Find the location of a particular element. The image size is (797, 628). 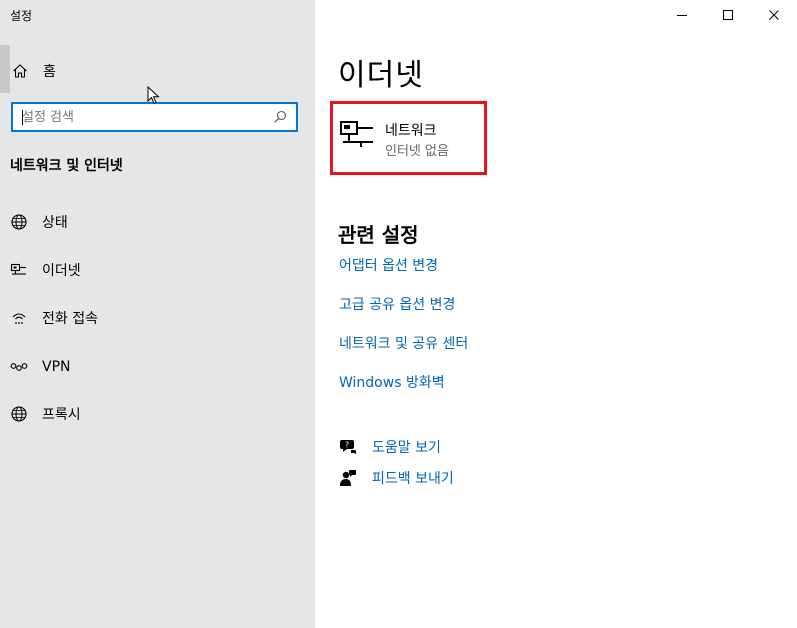

maximize-icon is located at coordinates (728, 15).